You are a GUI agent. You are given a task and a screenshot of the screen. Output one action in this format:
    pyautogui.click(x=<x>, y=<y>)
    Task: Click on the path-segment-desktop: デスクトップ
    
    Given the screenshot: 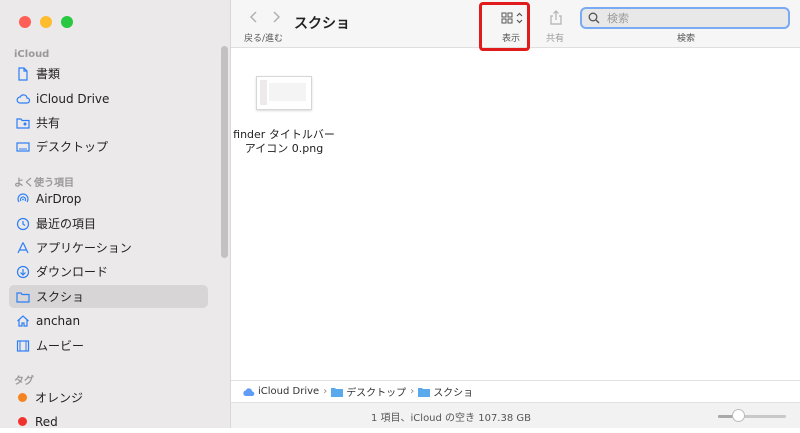 What is the action you would take?
    pyautogui.click(x=368, y=391)
    